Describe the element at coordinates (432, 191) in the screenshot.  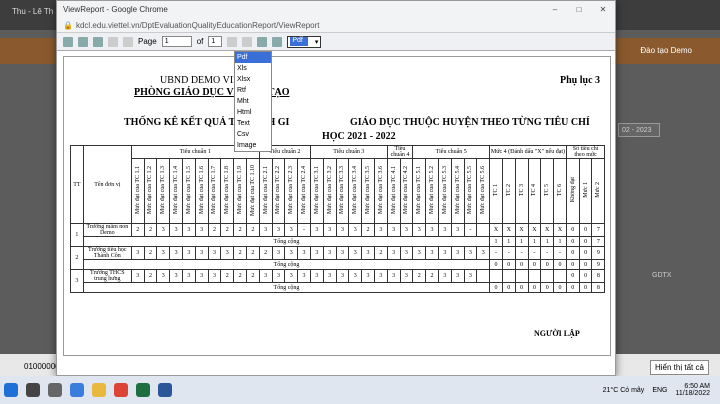
I see `sub-header: Mức đạt của TC 5.2` at that location.